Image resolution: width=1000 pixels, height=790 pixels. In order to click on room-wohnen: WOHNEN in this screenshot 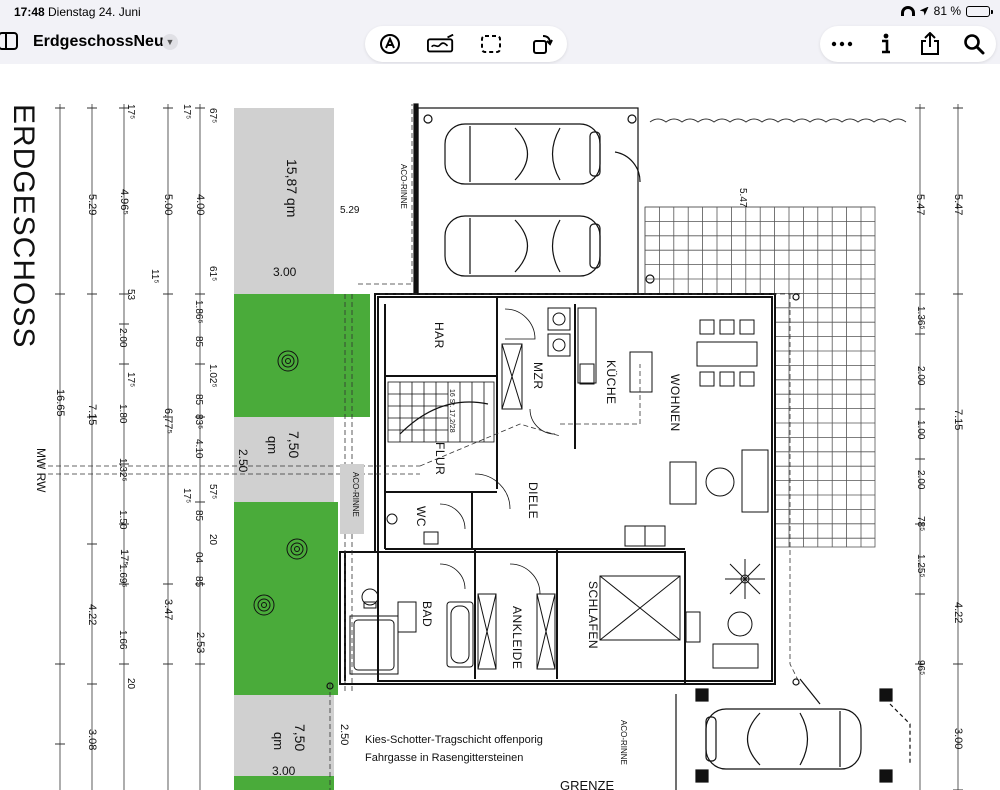, I will do `click(675, 403)`.